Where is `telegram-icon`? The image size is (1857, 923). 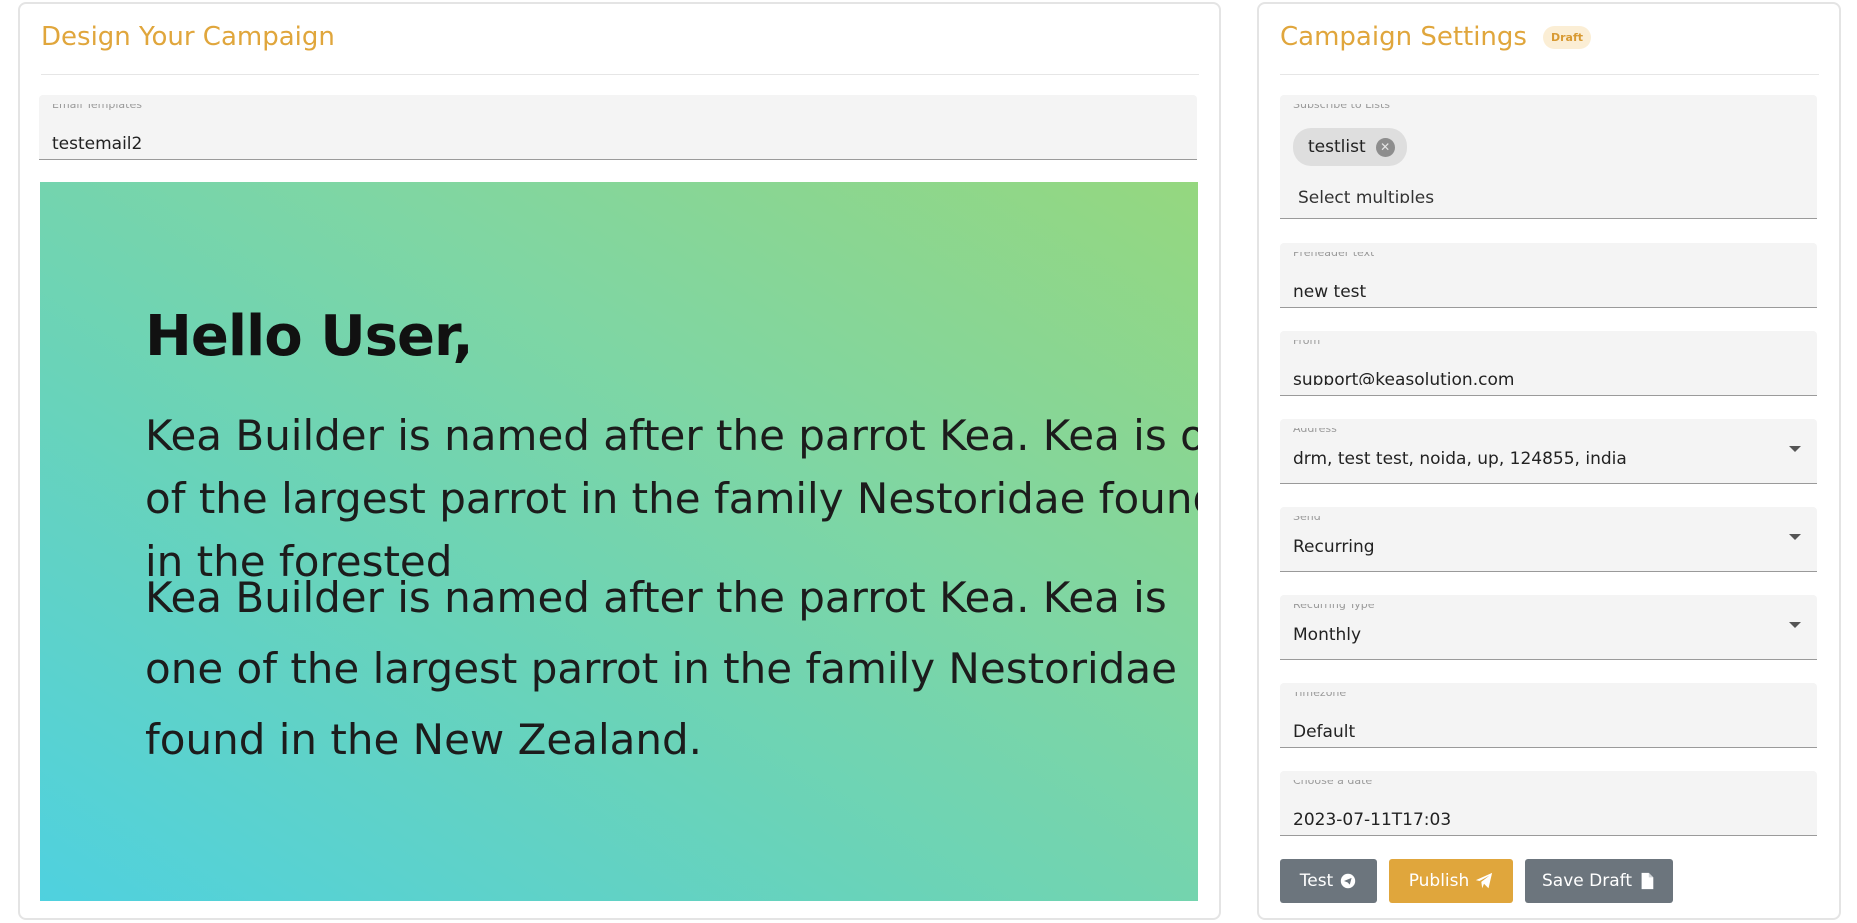
telegram-icon is located at coordinates (1348, 881).